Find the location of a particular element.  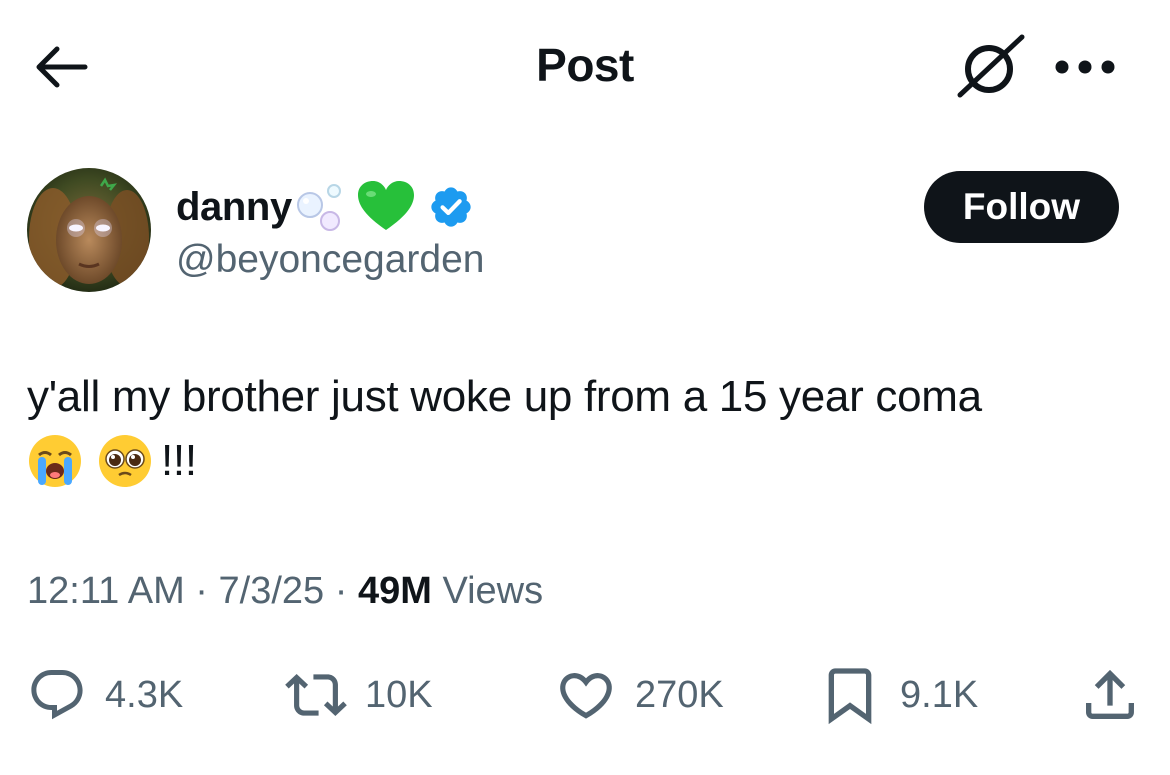

grok-button is located at coordinates (991, 66).